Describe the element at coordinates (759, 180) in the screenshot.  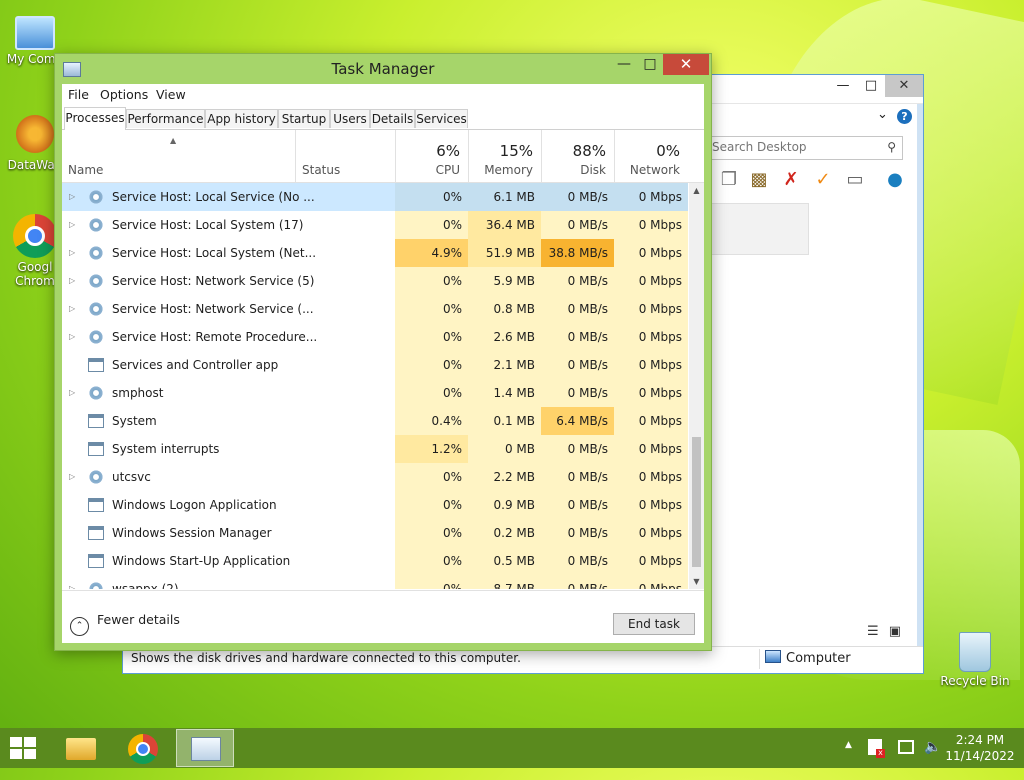
I see `paste-icon: ▩` at that location.